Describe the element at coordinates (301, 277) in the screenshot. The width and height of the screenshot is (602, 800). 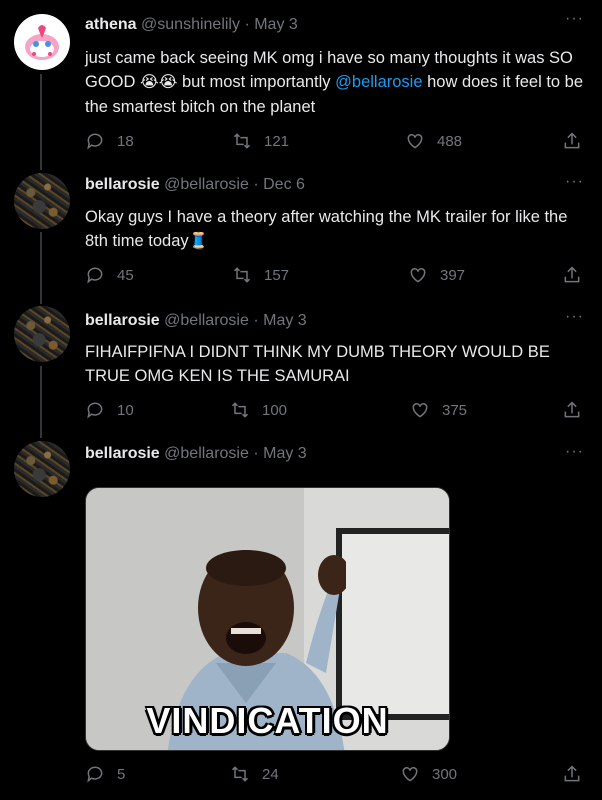
I see `tweet-actions: 45 157 397` at that location.